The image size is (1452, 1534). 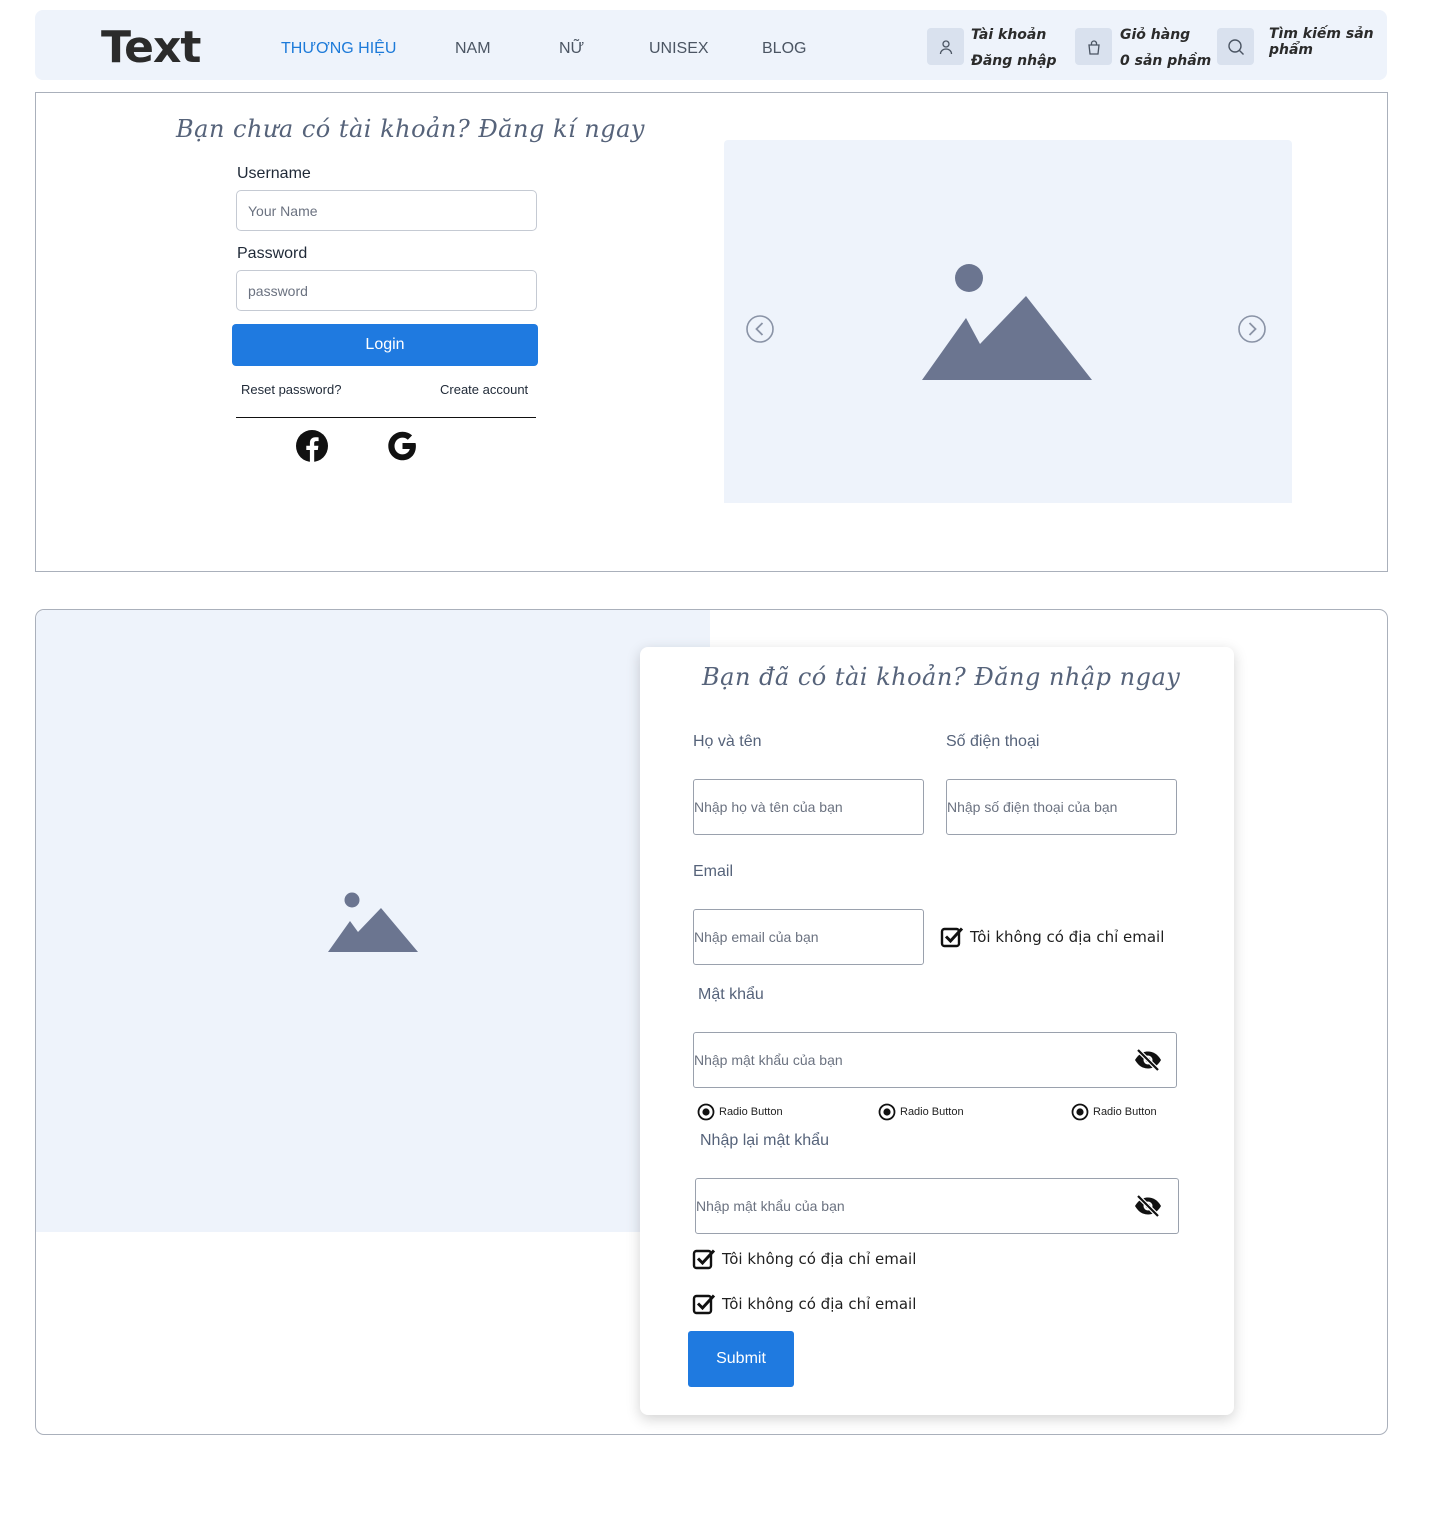 I want to click on nav-blog: BLOG, so click(x=784, y=49).